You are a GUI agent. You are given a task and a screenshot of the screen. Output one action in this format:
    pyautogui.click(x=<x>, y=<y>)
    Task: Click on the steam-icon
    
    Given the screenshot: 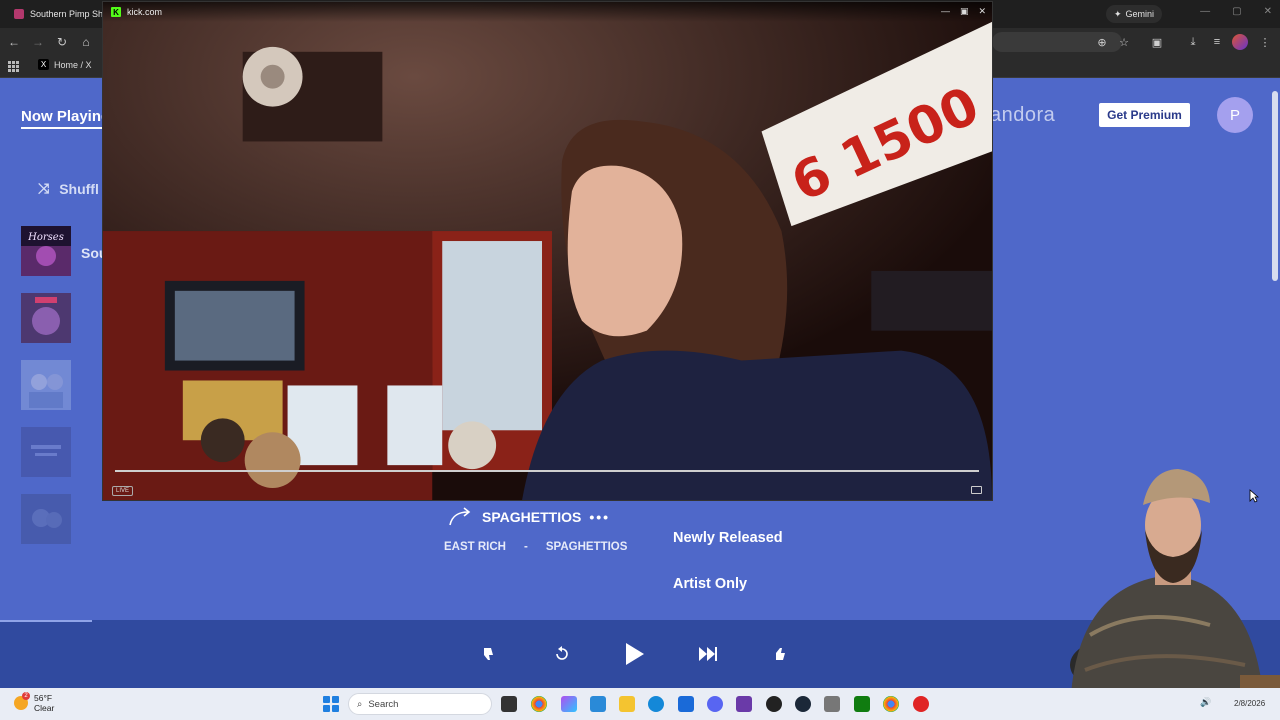 What is the action you would take?
    pyautogui.click(x=803, y=704)
    